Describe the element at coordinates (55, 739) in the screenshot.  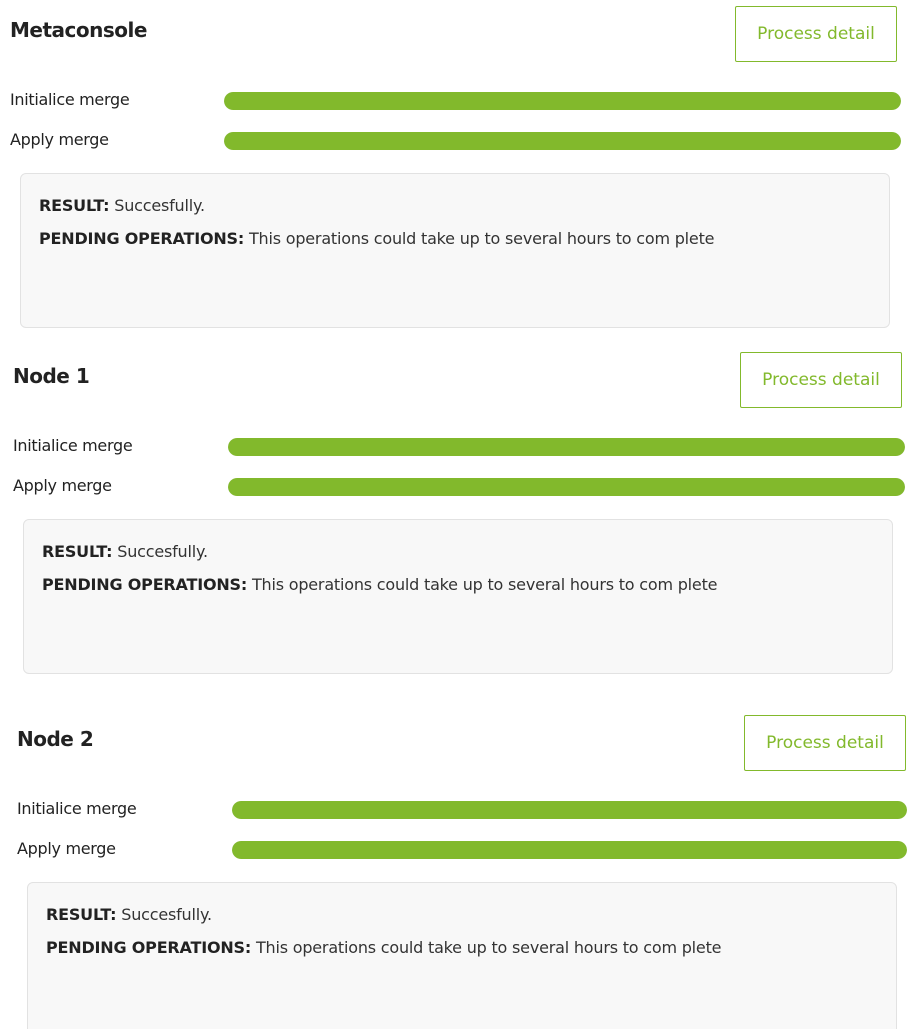
I see `section-title: Node 2` at that location.